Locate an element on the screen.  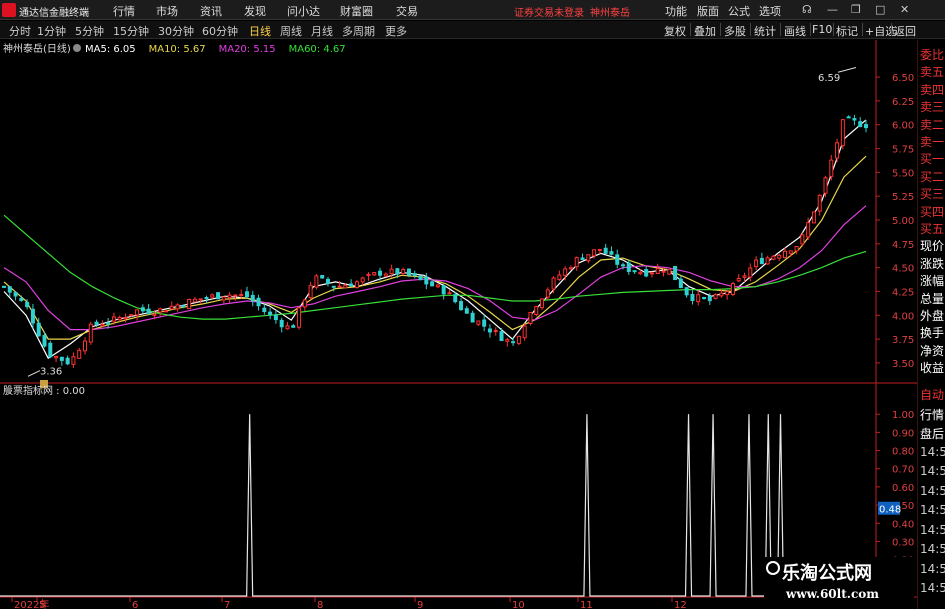
period-monthly: 月线 is located at coordinates (322, 31).